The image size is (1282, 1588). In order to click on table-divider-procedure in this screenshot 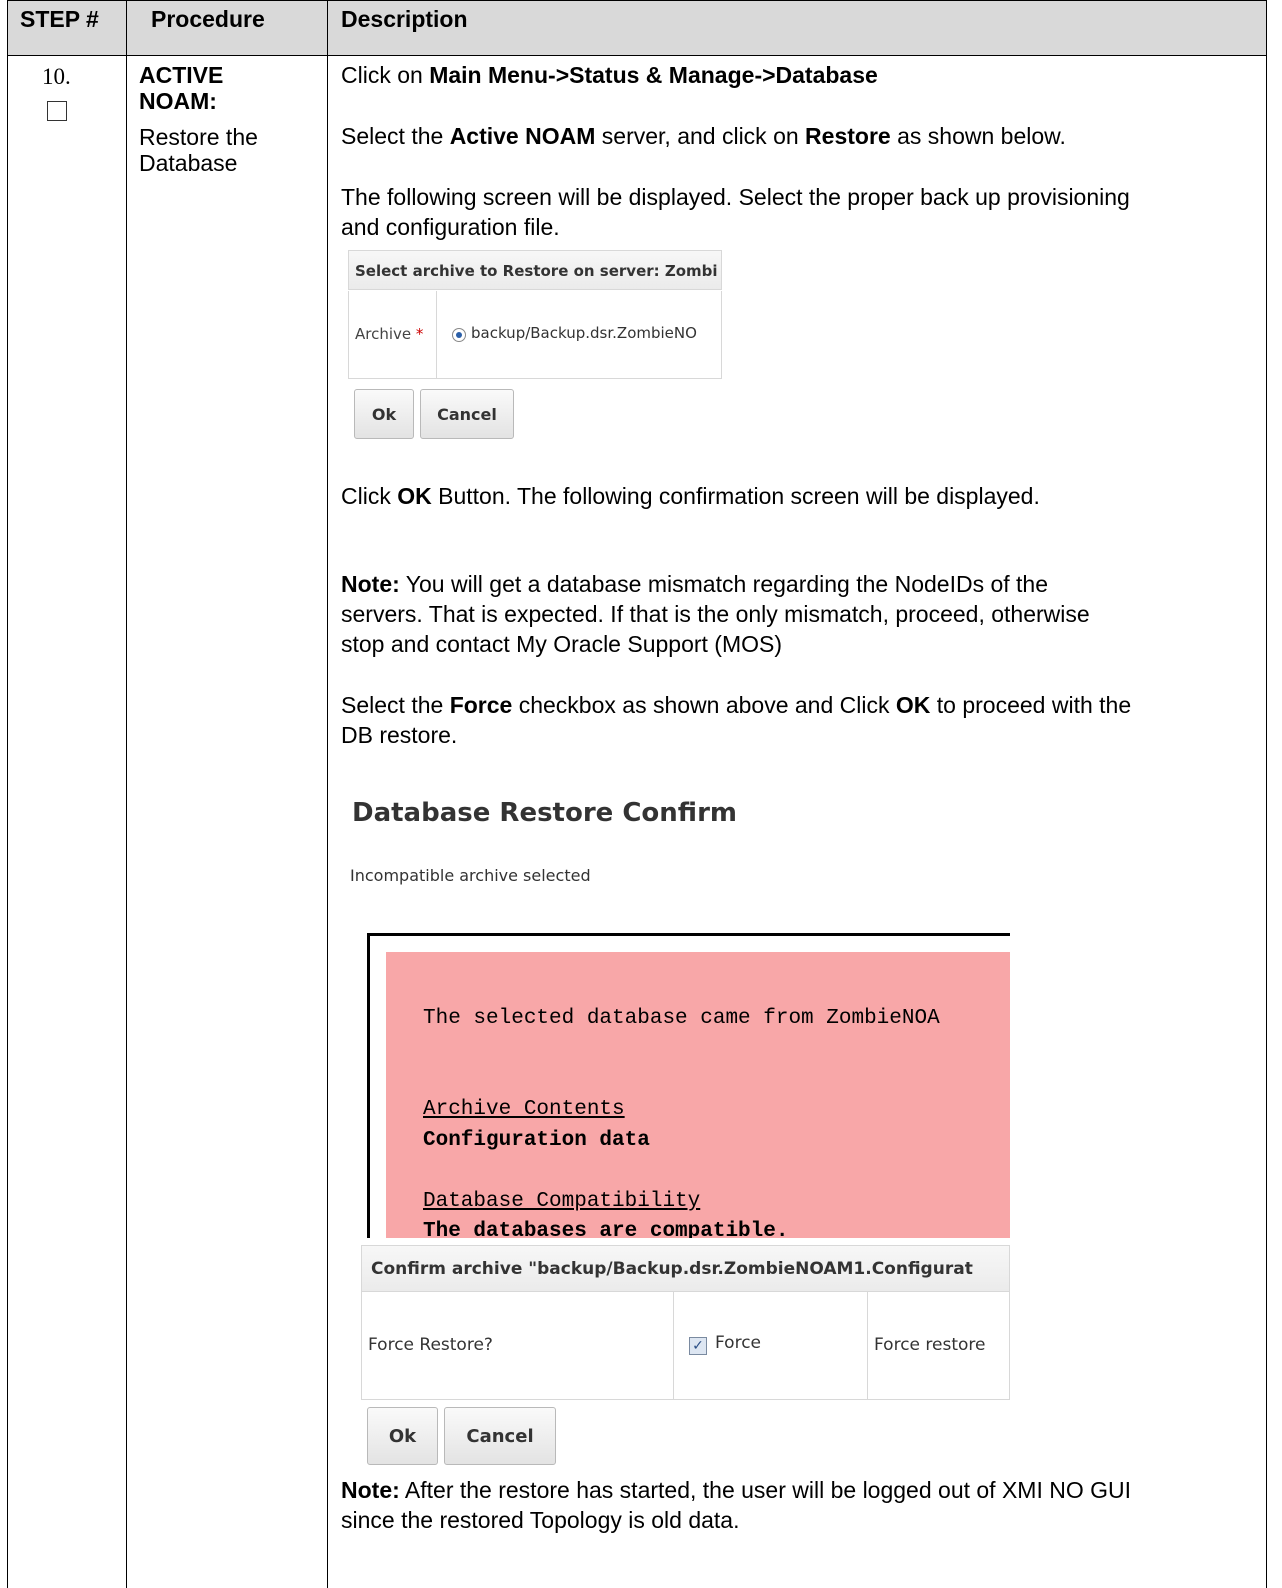, I will do `click(327, 794)`.